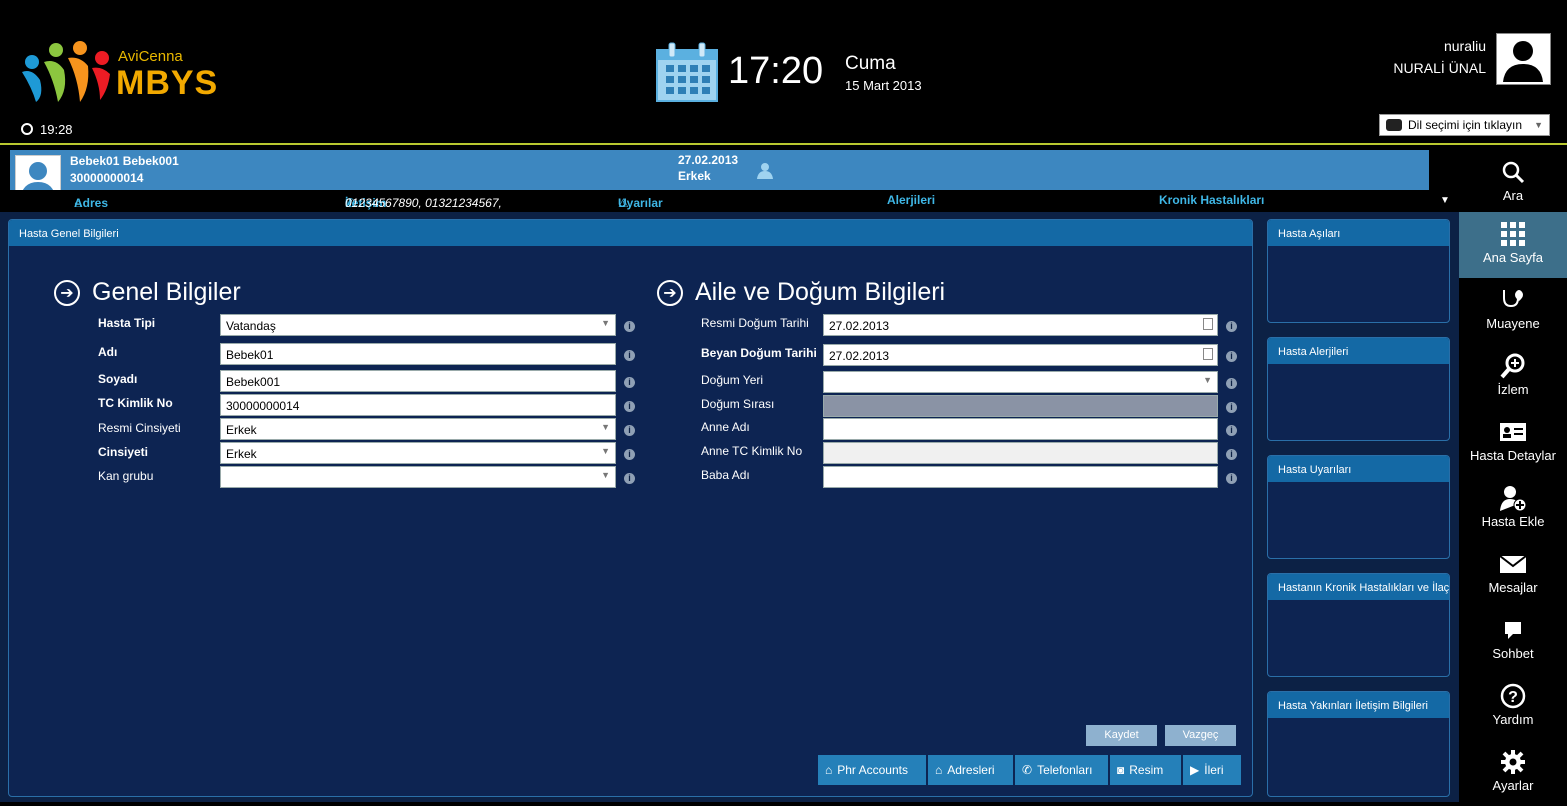 Image resolution: width=1567 pixels, height=806 pixels. What do you see at coordinates (1020, 355) in the screenshot?
I see `date-beyan-dogum-tarihi: 27.02.2013` at bounding box center [1020, 355].